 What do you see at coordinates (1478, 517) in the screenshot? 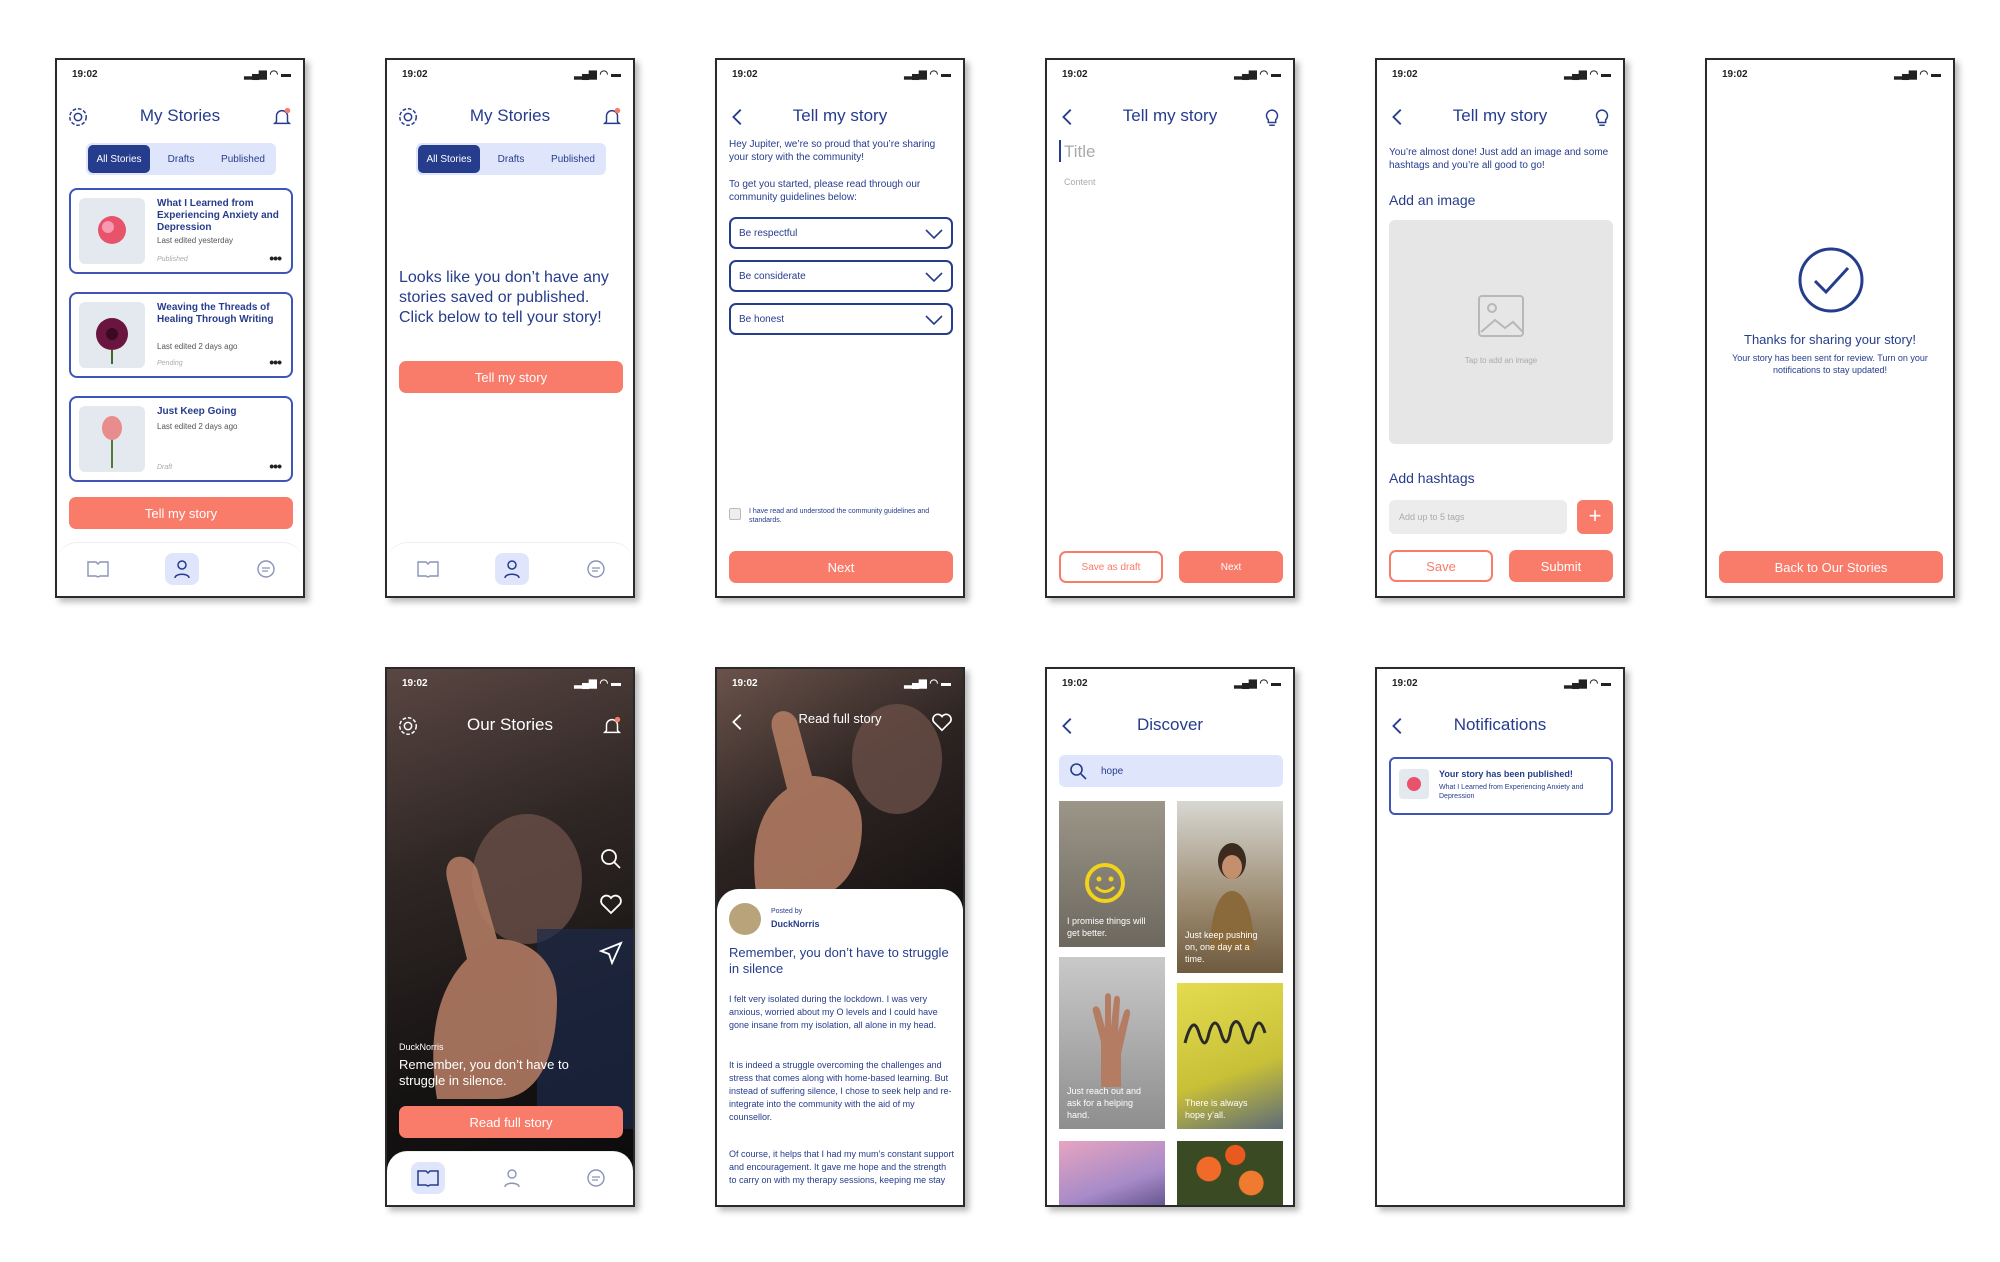
I see `hashtag-input: Add up to 5 tags` at bounding box center [1478, 517].